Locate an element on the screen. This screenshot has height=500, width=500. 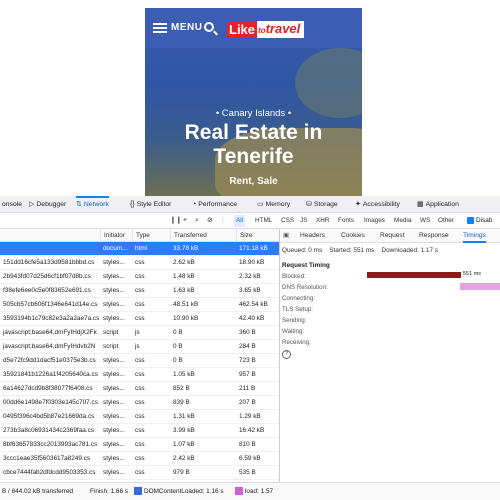
cell-file: 3ccc1eae35f5603617a8249.cs is located at coordinates (47, 458).